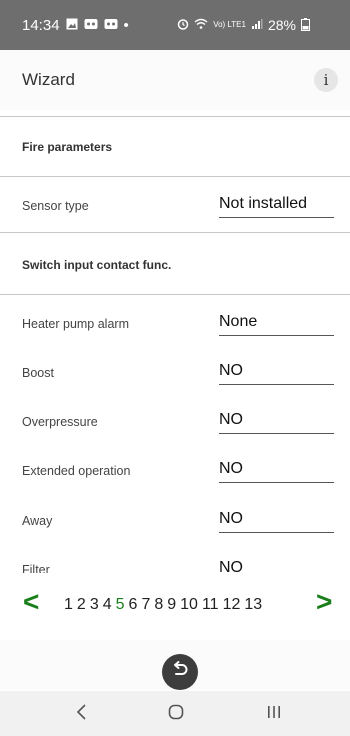 The width and height of the screenshot is (350, 736). What do you see at coordinates (276, 471) in the screenshot?
I see `extended-operation-field: NO` at bounding box center [276, 471].